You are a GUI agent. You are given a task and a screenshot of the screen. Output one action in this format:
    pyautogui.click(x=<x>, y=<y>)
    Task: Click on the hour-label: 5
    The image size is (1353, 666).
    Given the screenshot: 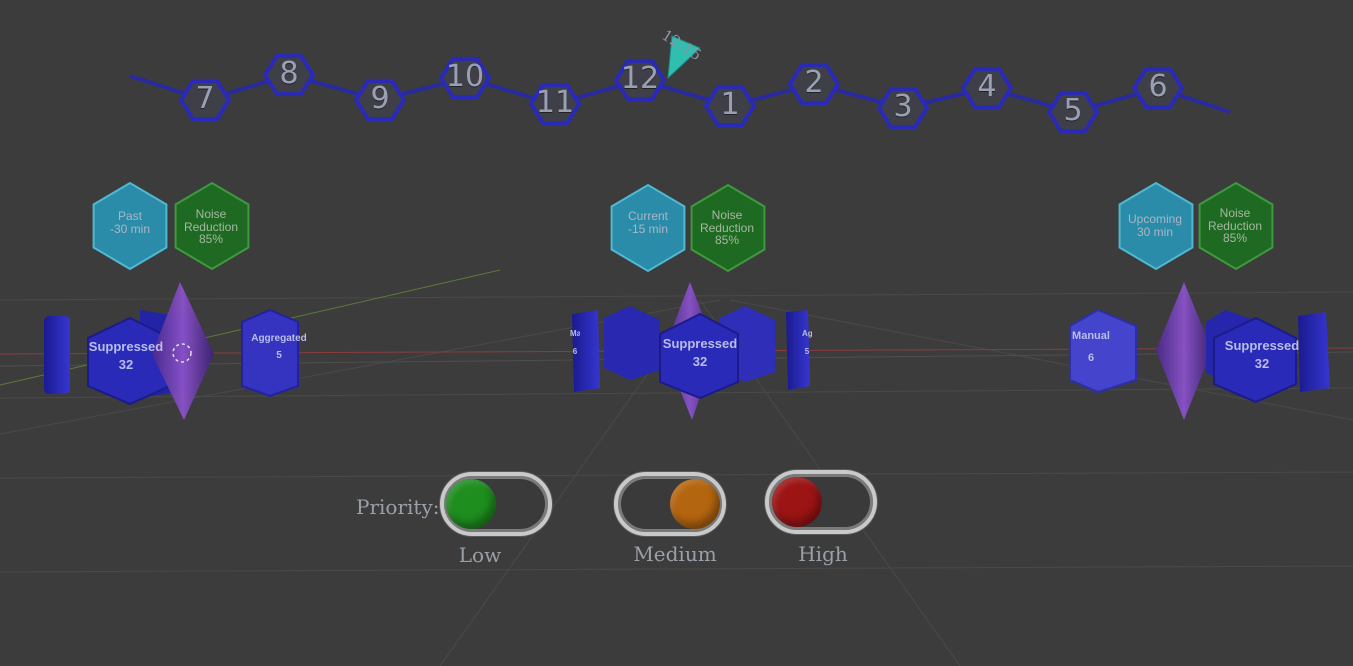 What is the action you would take?
    pyautogui.click(x=1073, y=110)
    